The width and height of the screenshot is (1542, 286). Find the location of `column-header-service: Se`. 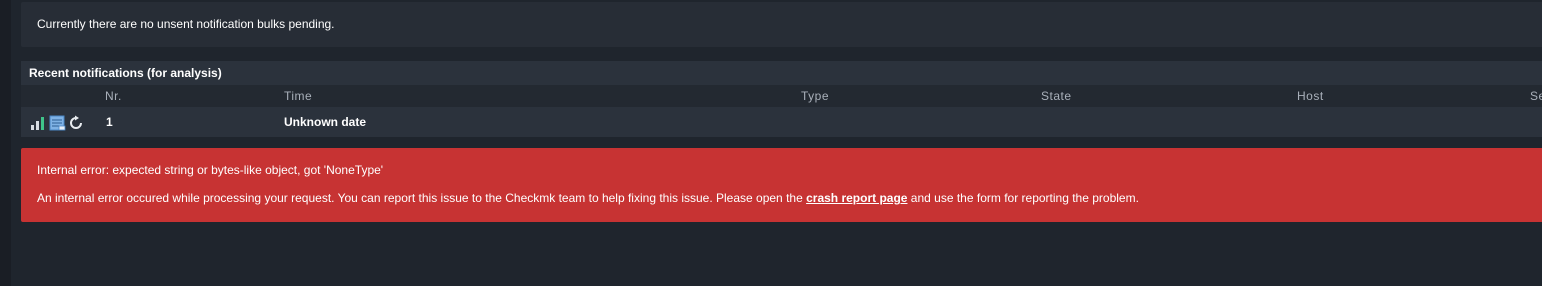

column-header-service: Se is located at coordinates (1536, 96).